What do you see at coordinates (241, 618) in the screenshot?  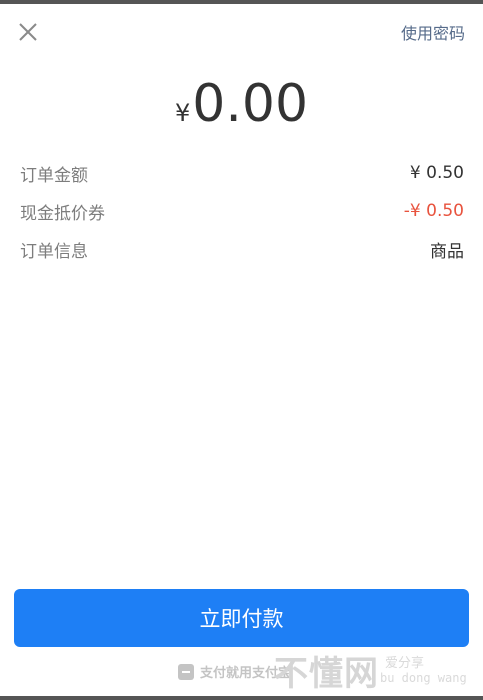 I see `pay-now-button: 立即付款` at bounding box center [241, 618].